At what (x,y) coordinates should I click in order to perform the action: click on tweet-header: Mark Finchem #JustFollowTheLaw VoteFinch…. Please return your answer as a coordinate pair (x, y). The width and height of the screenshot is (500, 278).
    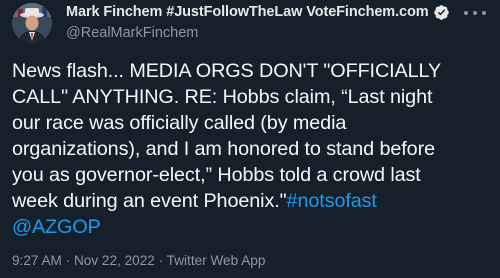
    Looking at the image, I should click on (266, 21).